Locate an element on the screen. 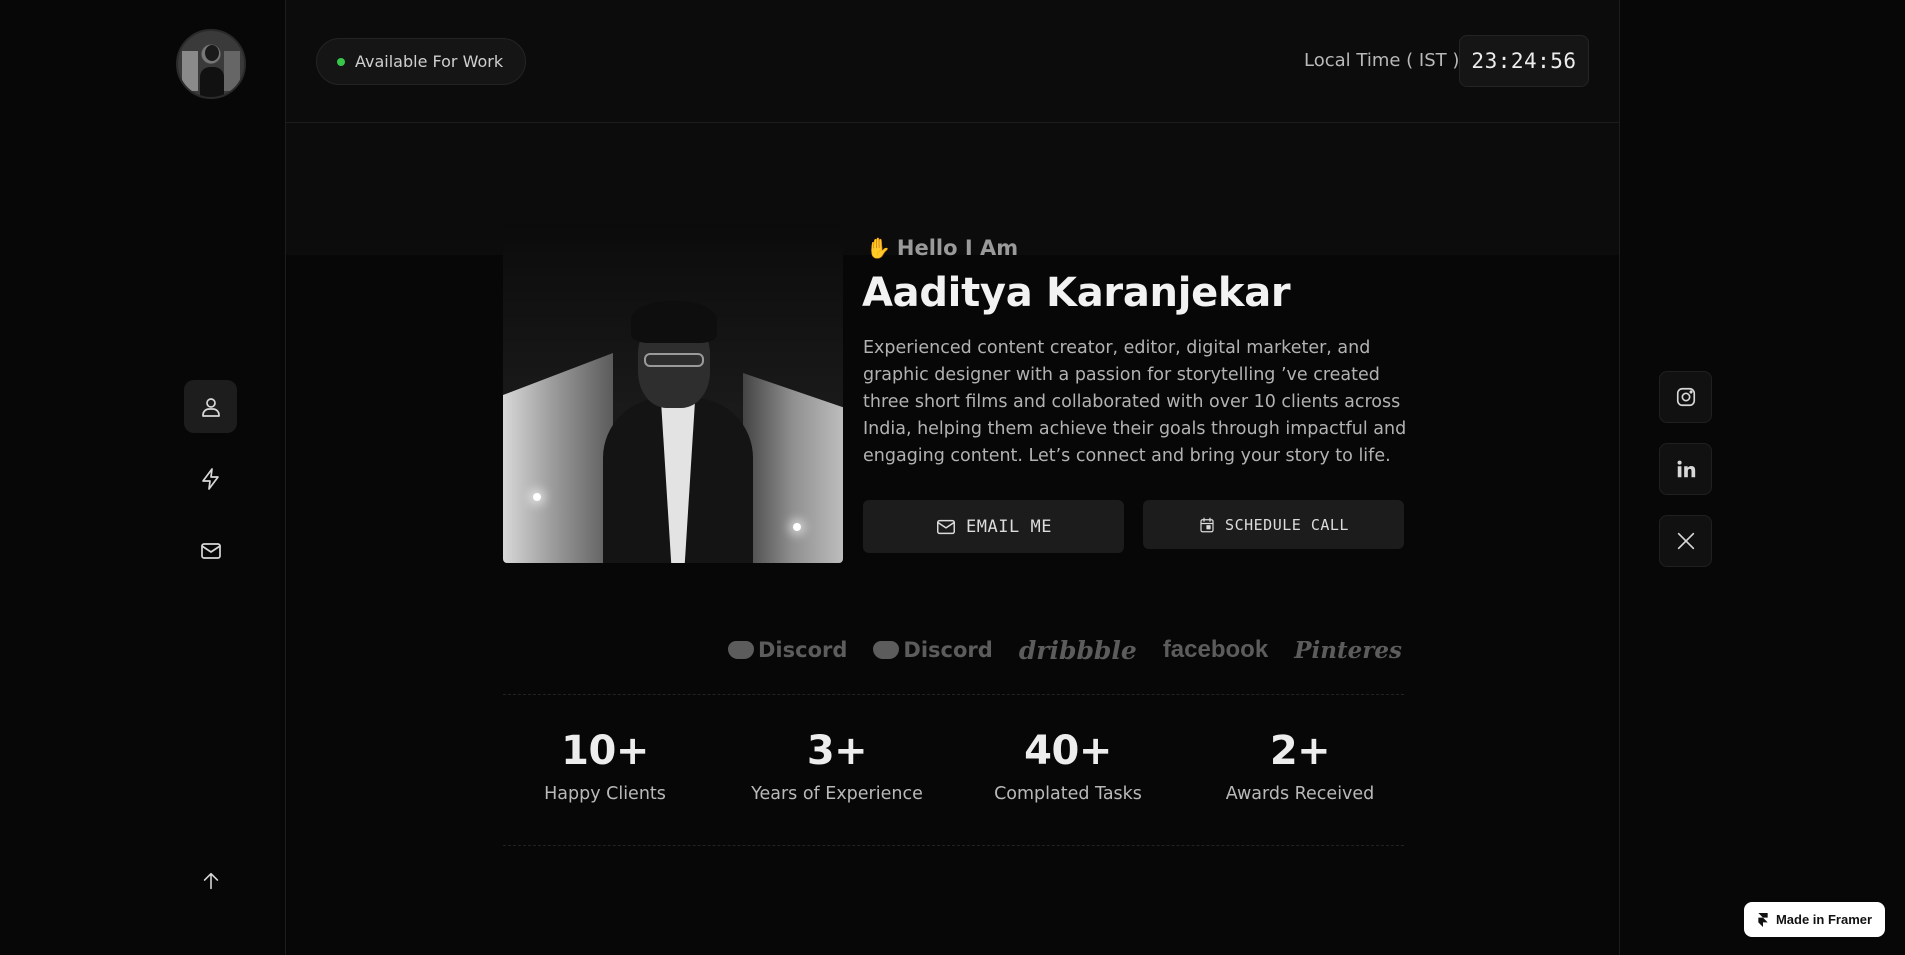 The image size is (1905, 955). local-time-clock: 23:24:56 is located at coordinates (1524, 61).